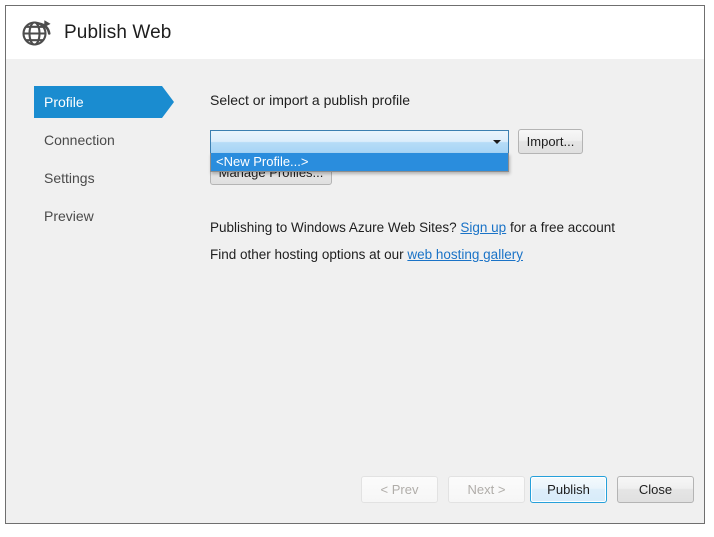 The height and width of the screenshot is (537, 714). What do you see at coordinates (355, 32) in the screenshot?
I see `dialog-header: Publish Web` at bounding box center [355, 32].